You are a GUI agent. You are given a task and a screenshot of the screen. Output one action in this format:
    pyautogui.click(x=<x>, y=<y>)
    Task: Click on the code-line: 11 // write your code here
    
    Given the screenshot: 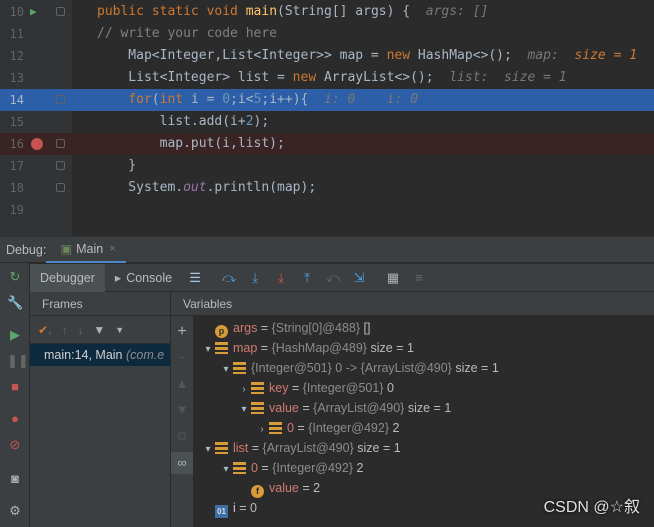 What is the action you would take?
    pyautogui.click(x=327, y=34)
    